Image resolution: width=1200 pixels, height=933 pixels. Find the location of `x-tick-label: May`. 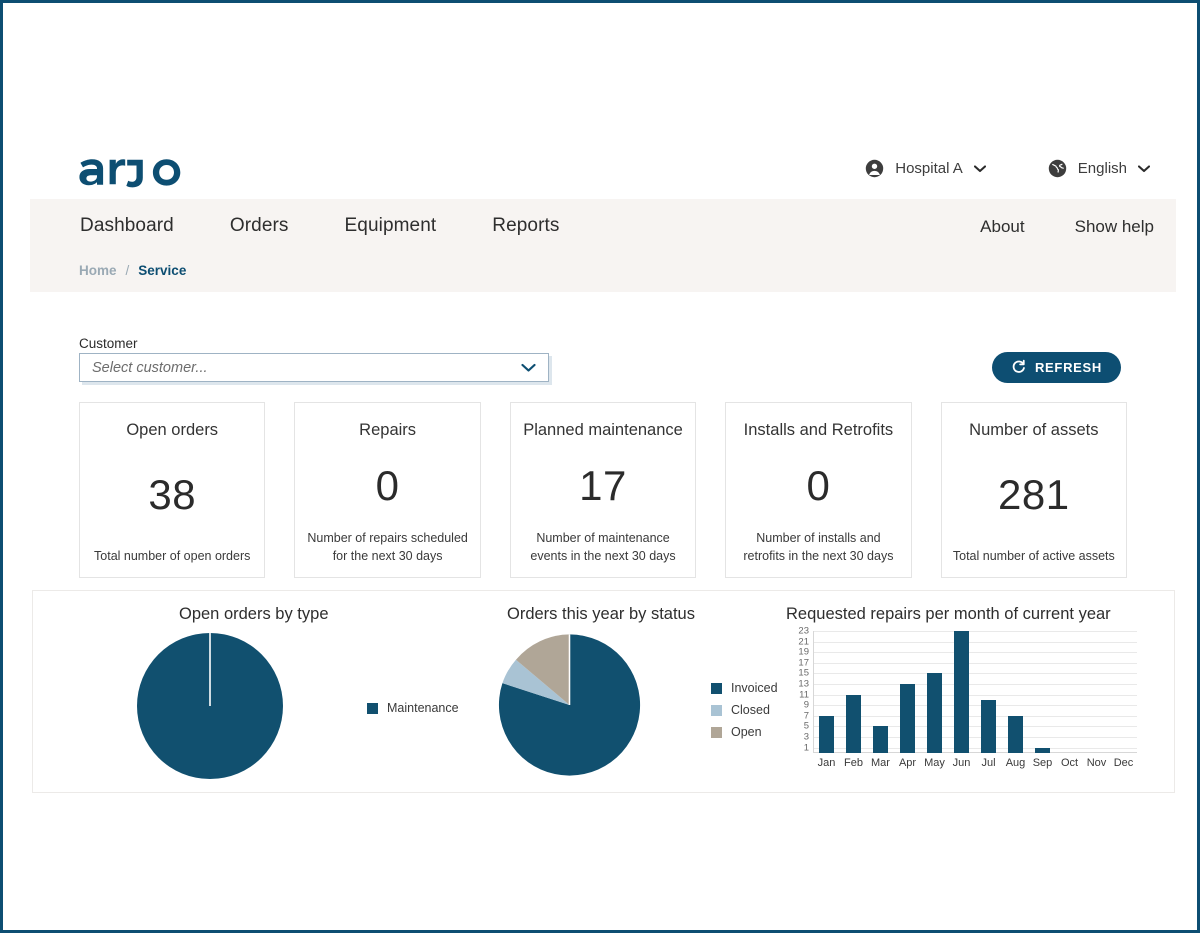

x-tick-label: May is located at coordinates (934, 763).